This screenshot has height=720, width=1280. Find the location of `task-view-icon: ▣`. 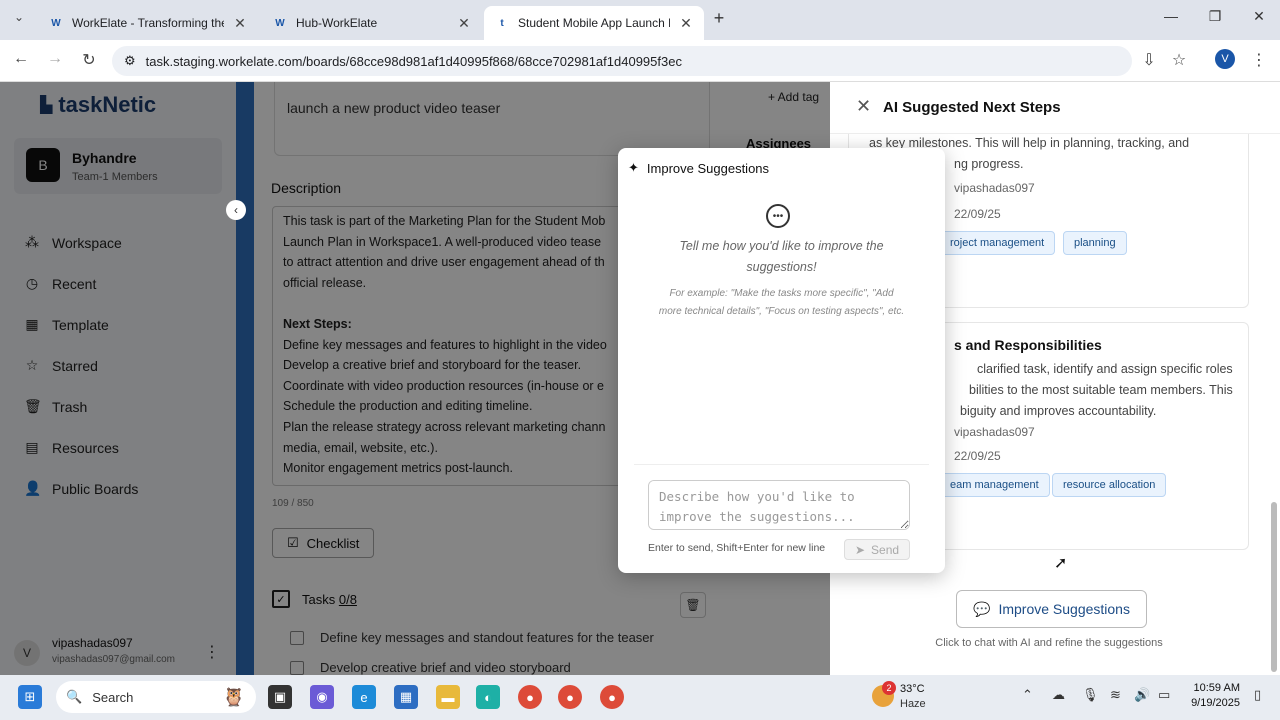

task-view-icon: ▣ is located at coordinates (280, 697).